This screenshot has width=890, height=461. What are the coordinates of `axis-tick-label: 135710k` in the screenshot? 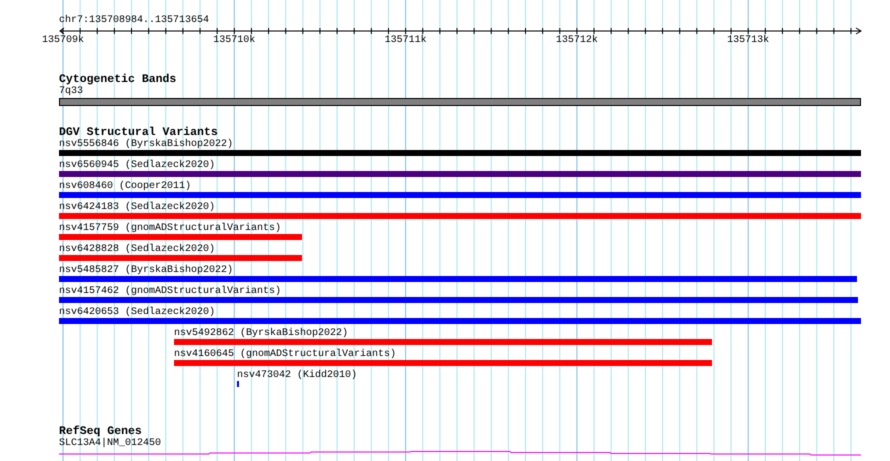 It's located at (234, 40).